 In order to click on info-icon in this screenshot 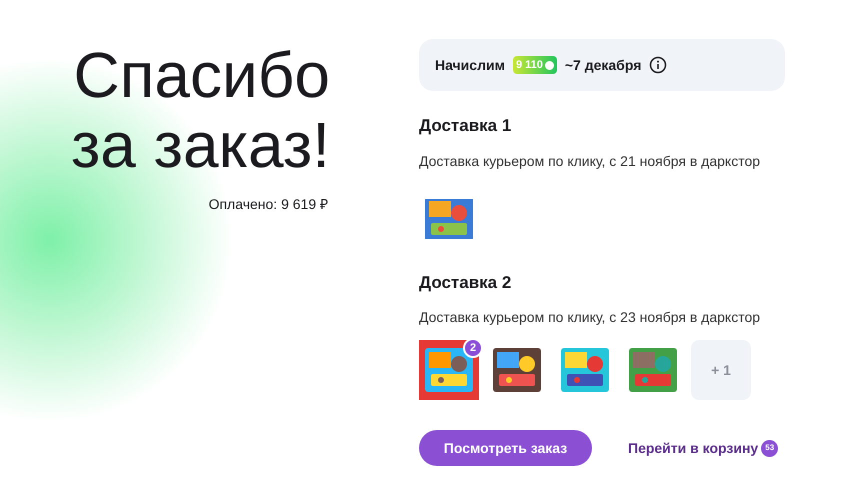, I will do `click(658, 65)`.